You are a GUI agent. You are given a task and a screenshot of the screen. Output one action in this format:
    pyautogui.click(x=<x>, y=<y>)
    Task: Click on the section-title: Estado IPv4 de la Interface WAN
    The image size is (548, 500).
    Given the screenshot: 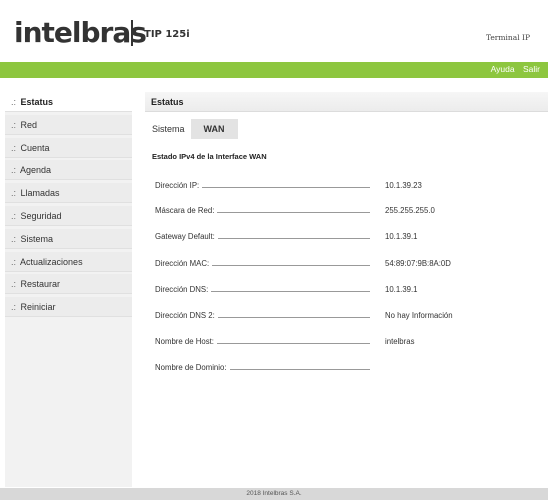 What is the action you would take?
    pyautogui.click(x=209, y=156)
    